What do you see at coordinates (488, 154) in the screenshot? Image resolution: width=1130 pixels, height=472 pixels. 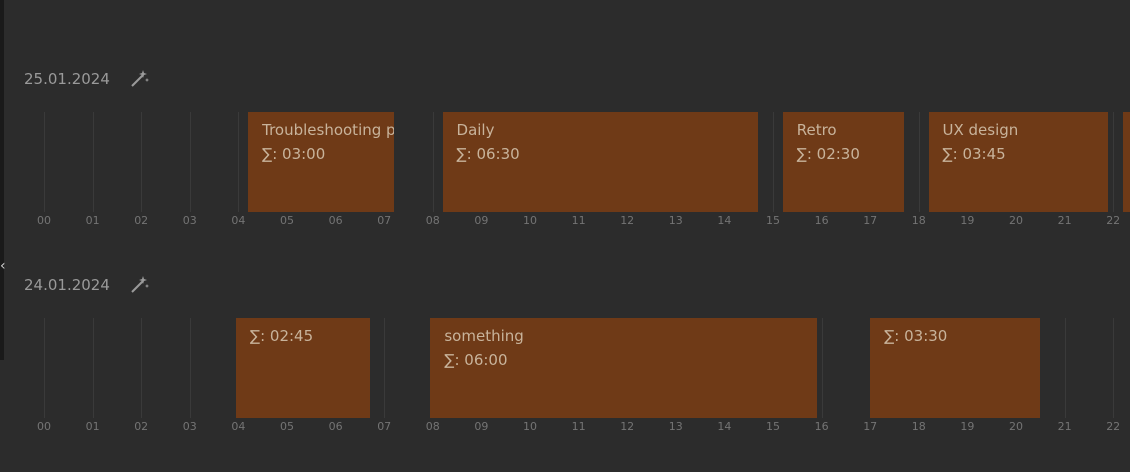 I see `task-total: ∑: 06:30` at bounding box center [488, 154].